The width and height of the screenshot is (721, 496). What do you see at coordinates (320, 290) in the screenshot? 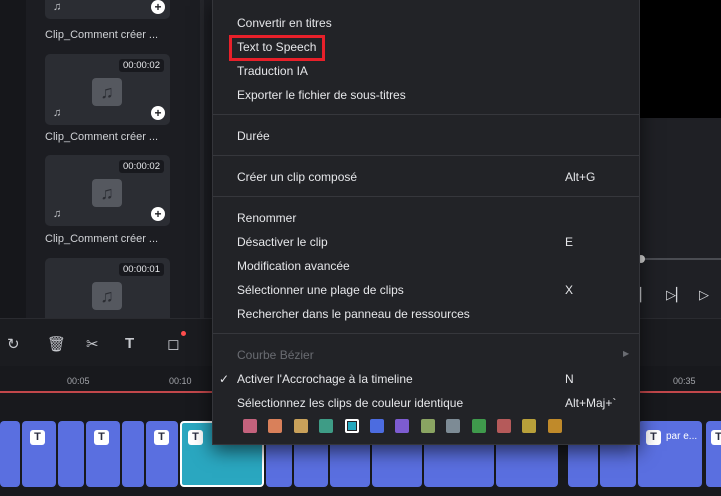
I see `menu-item-select-clip-range: Sélectionner une plage de clips` at bounding box center [320, 290].